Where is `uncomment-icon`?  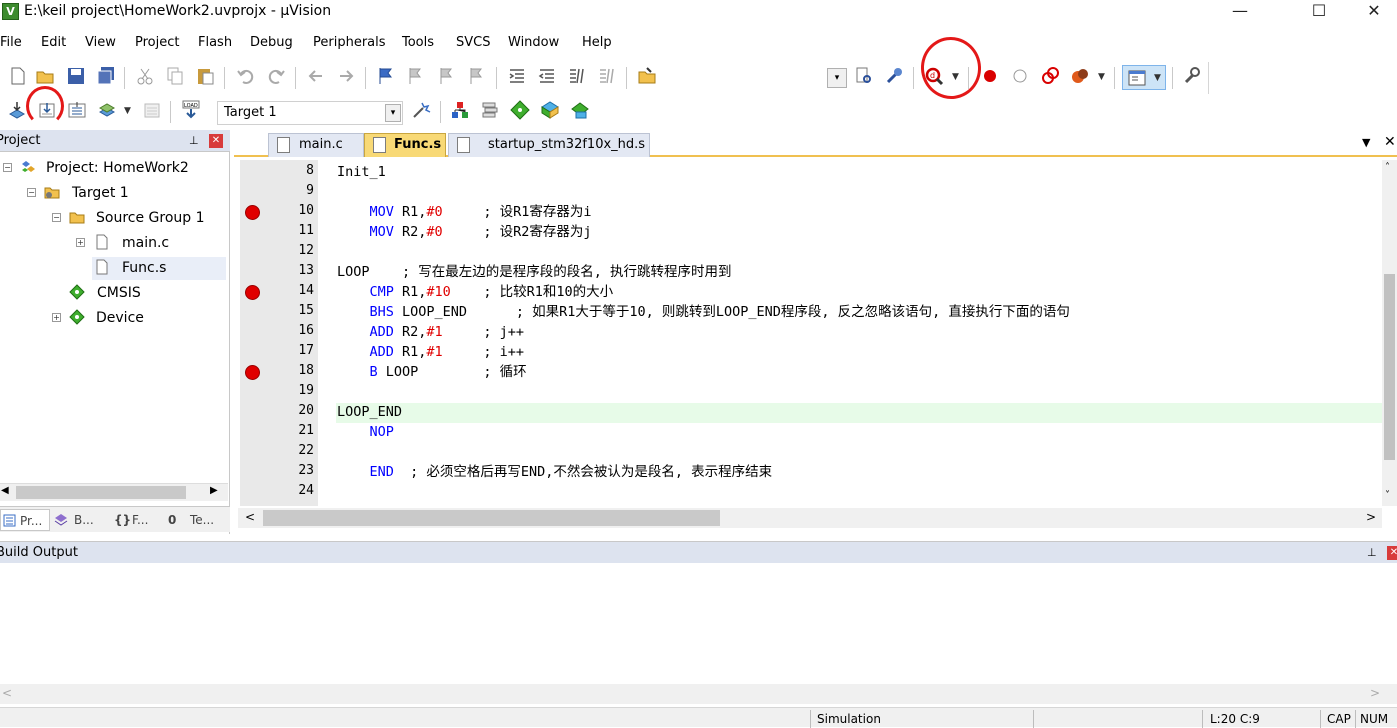
uncomment-icon is located at coordinates (607, 76).